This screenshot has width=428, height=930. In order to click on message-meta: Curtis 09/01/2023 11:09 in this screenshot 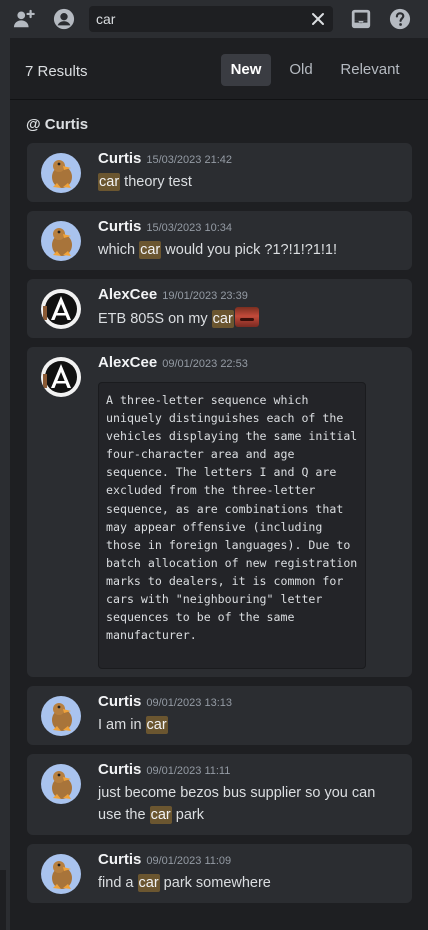, I will do `click(164, 860)`.